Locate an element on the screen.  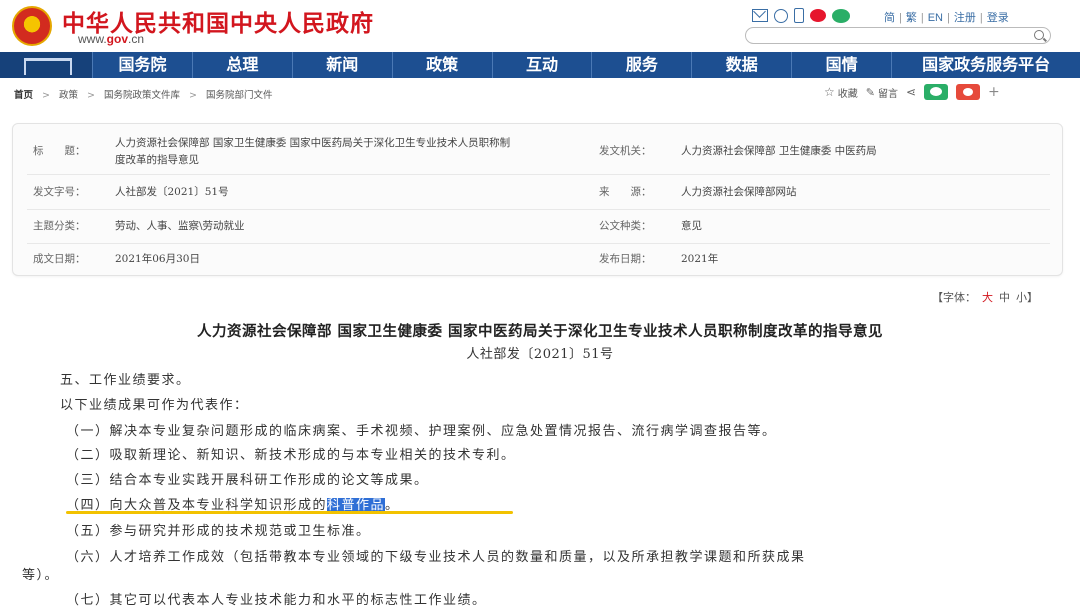
more-share-icon: + is located at coordinates (994, 92).